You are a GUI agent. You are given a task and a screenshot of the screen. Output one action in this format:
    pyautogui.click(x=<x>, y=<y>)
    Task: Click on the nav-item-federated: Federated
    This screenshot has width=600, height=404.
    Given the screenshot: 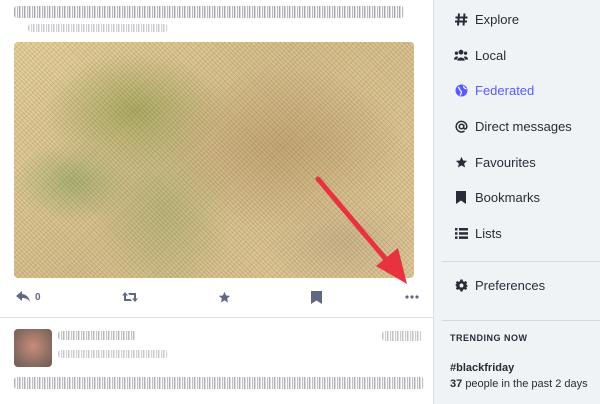 What is the action you would take?
    pyautogui.click(x=521, y=91)
    